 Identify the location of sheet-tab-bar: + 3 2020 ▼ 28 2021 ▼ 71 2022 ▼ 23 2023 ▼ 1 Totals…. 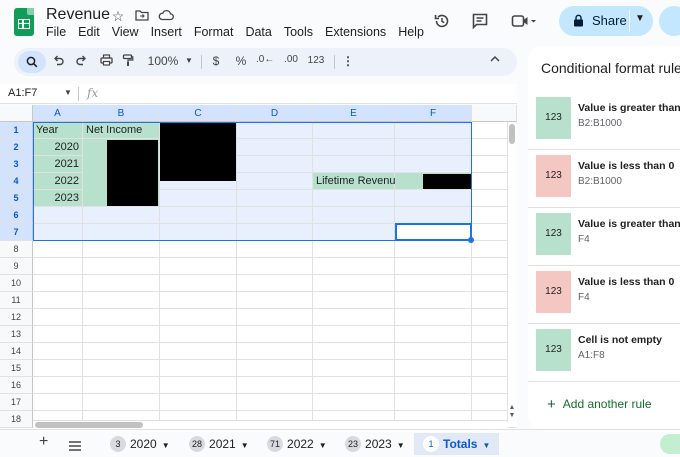
(340, 442).